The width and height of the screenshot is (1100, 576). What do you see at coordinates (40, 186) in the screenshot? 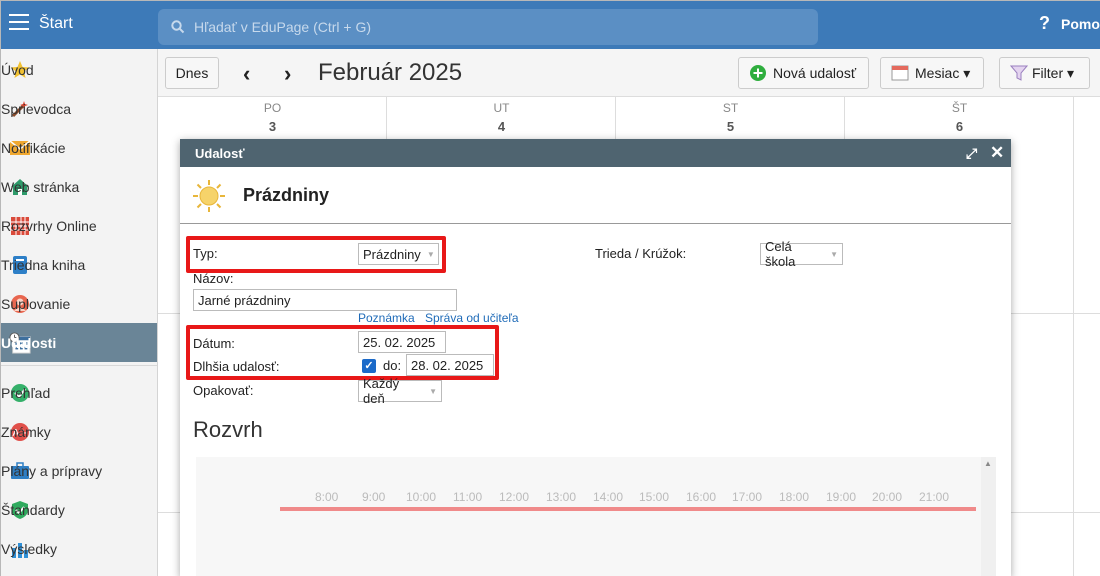
I see `sidebar-item-label: Web stránka` at bounding box center [40, 186].